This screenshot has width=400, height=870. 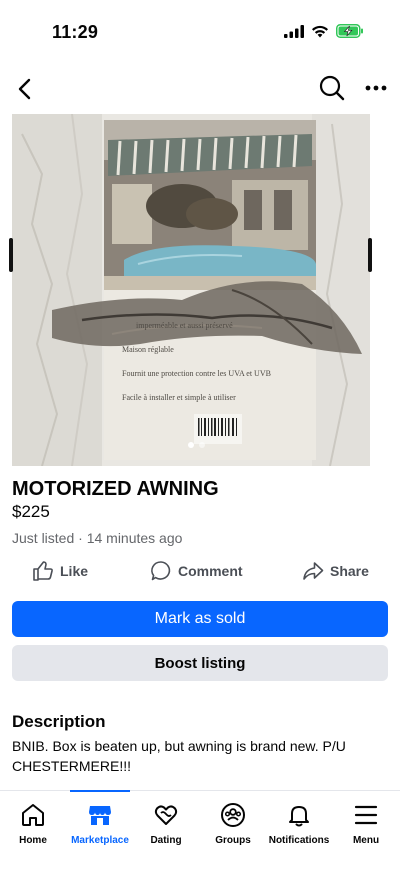 I want to click on back-button, so click(x=25, y=89).